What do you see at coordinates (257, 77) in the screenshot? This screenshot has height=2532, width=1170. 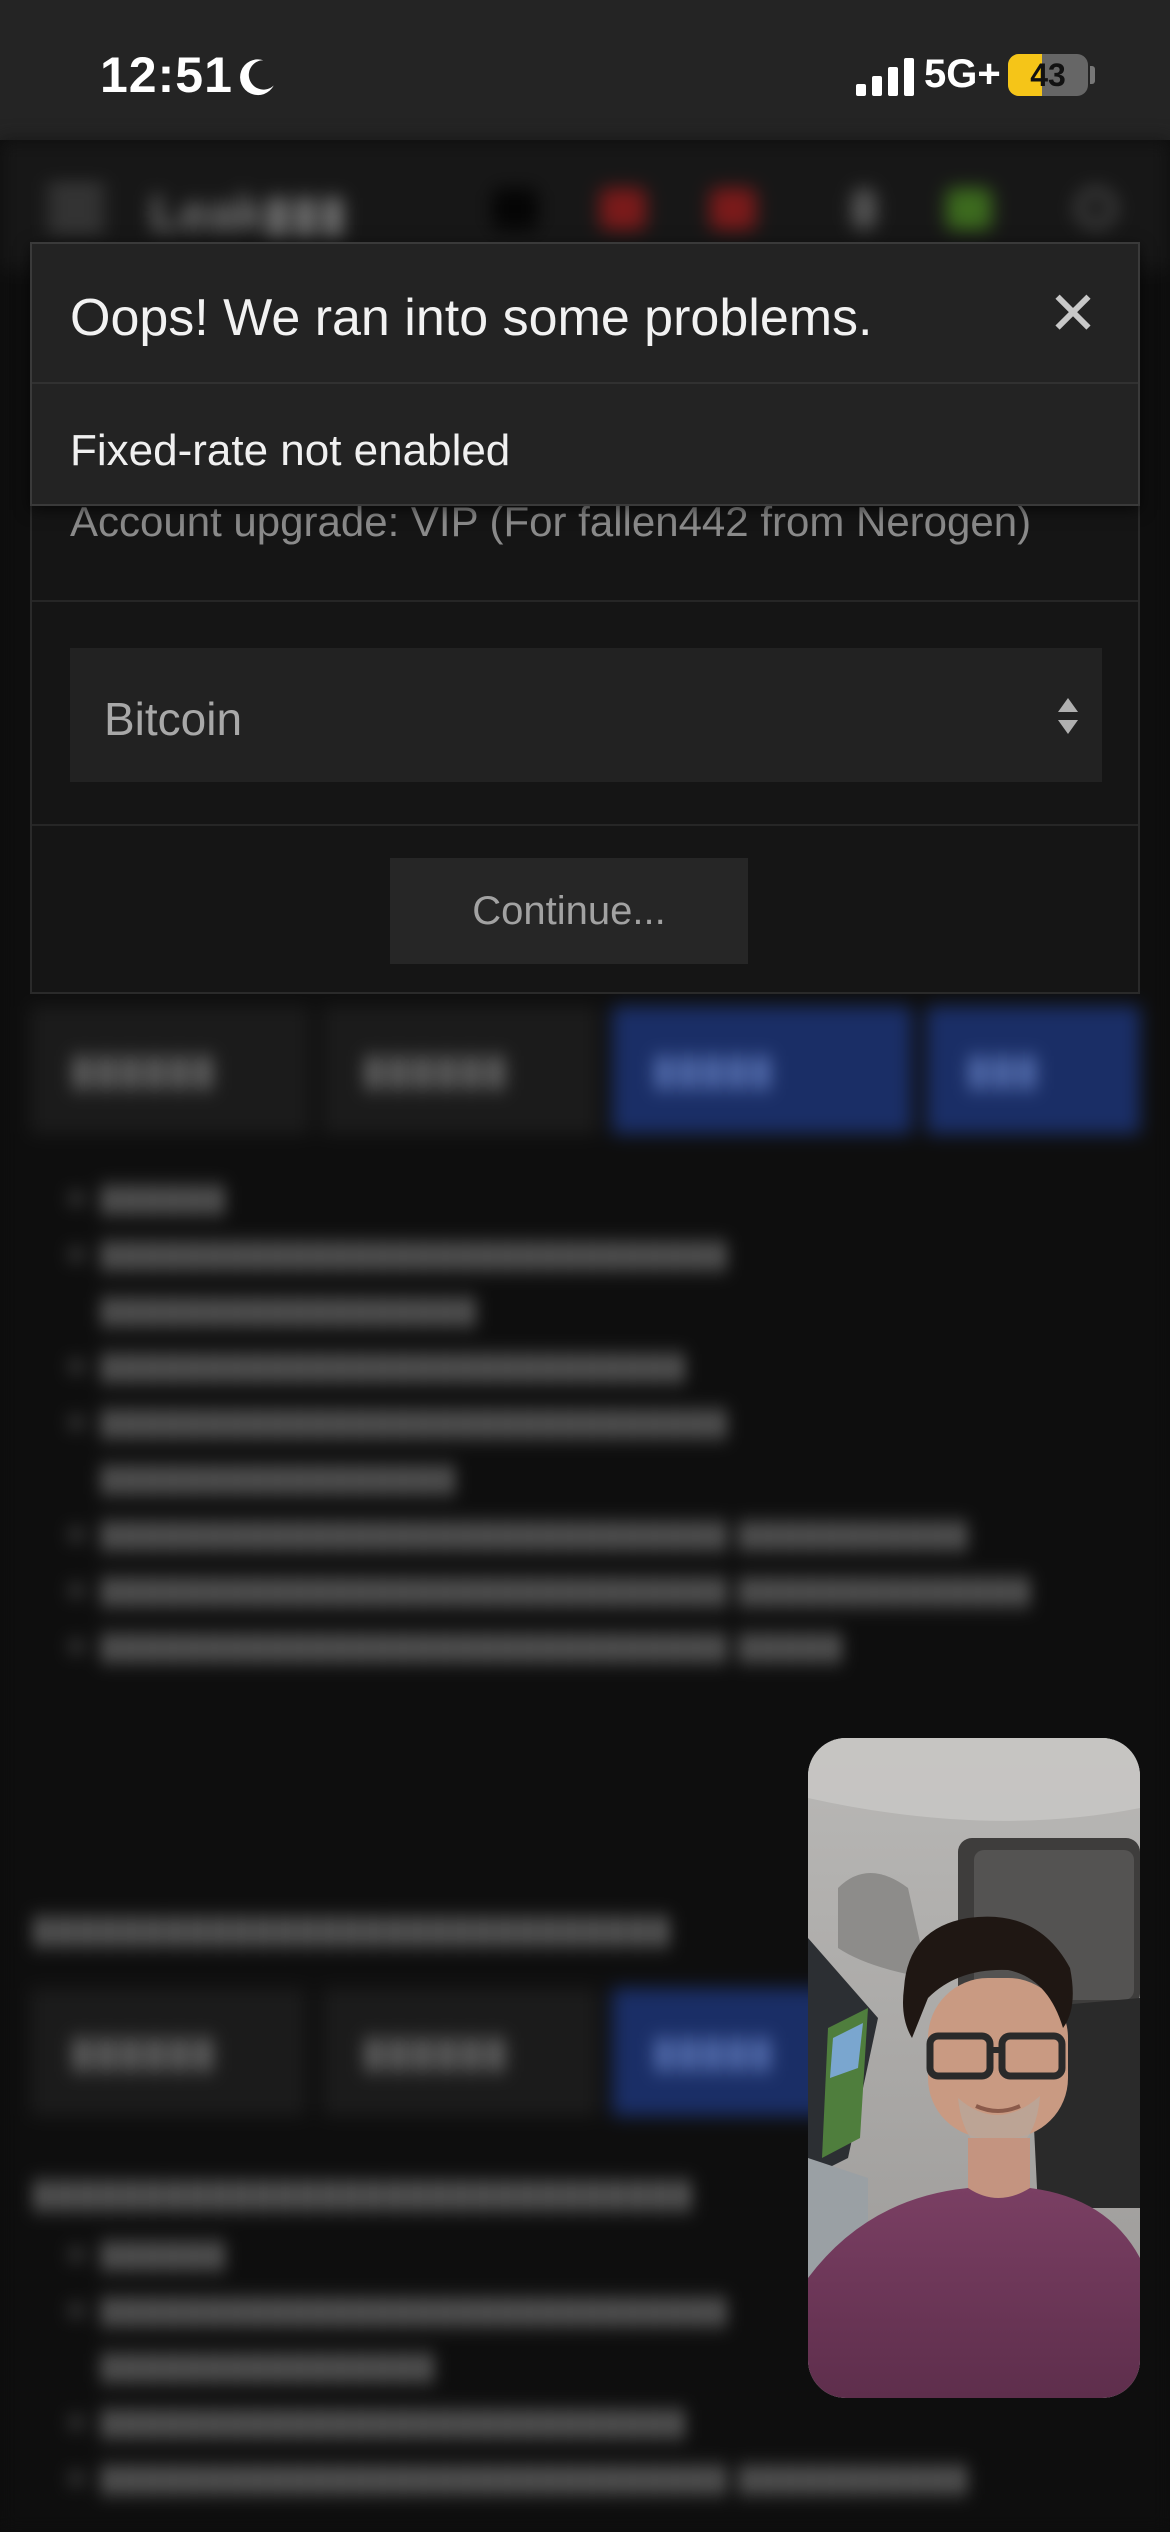 I see `moon-icon` at bounding box center [257, 77].